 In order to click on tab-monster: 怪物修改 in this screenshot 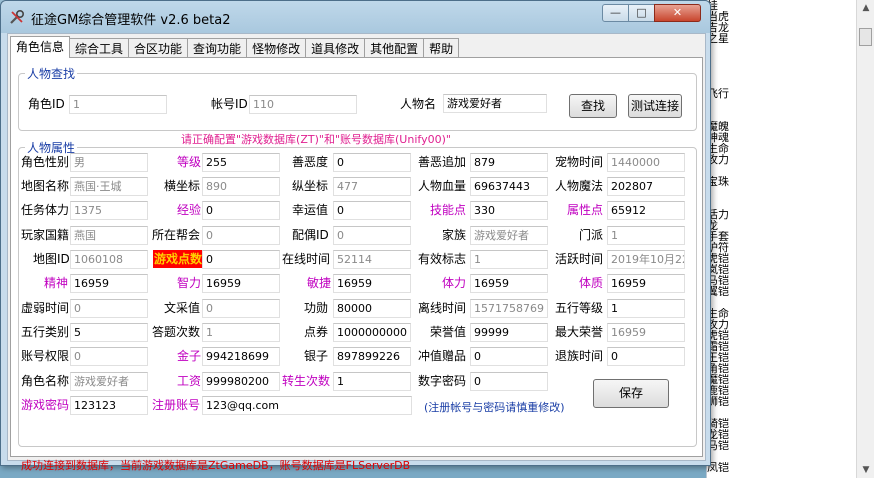, I will do `click(276, 48)`.